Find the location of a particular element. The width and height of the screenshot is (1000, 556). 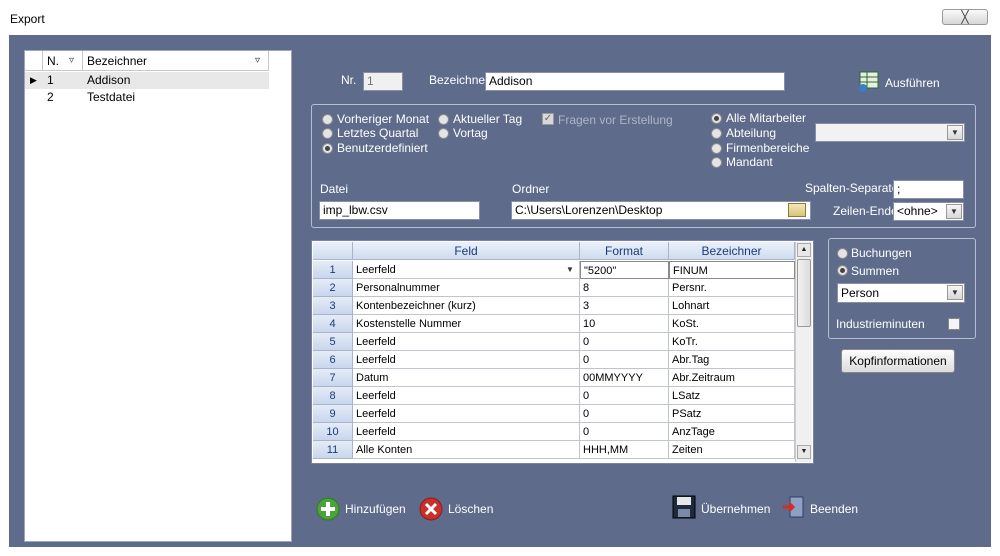

header-info-button: Kopfinformationen is located at coordinates (898, 361).